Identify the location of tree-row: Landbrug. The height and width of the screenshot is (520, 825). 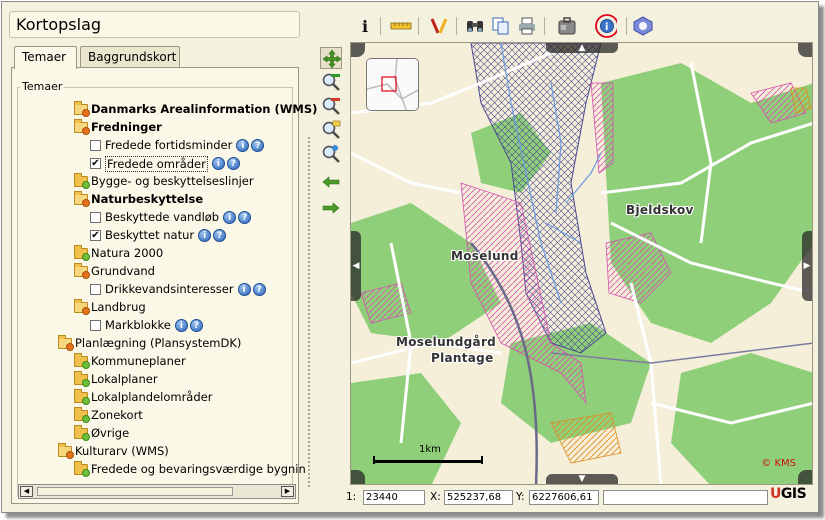
(110, 307).